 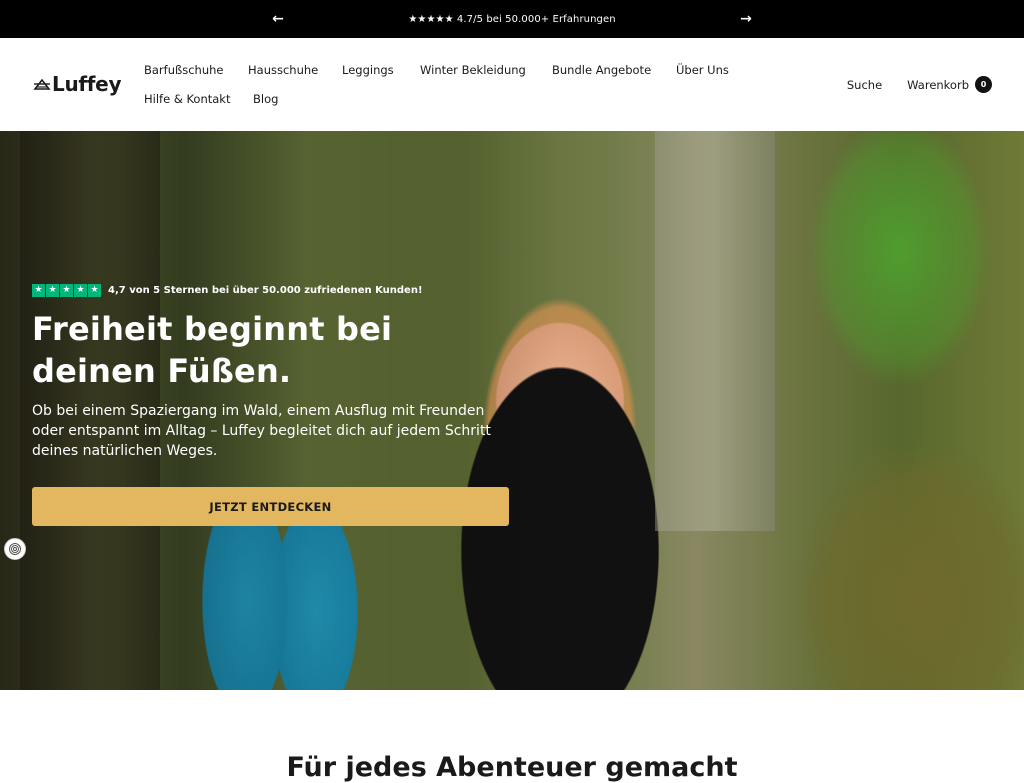 I want to click on logo-text: Luffey, so click(x=87, y=84).